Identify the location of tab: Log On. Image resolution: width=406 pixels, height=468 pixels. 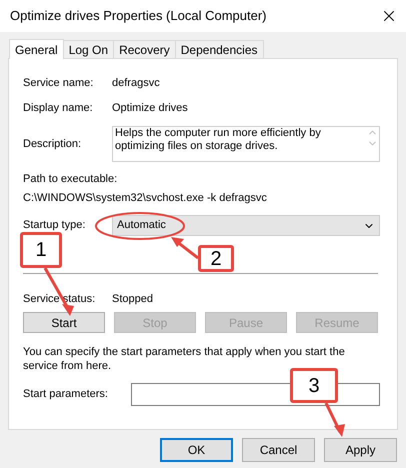
(89, 49).